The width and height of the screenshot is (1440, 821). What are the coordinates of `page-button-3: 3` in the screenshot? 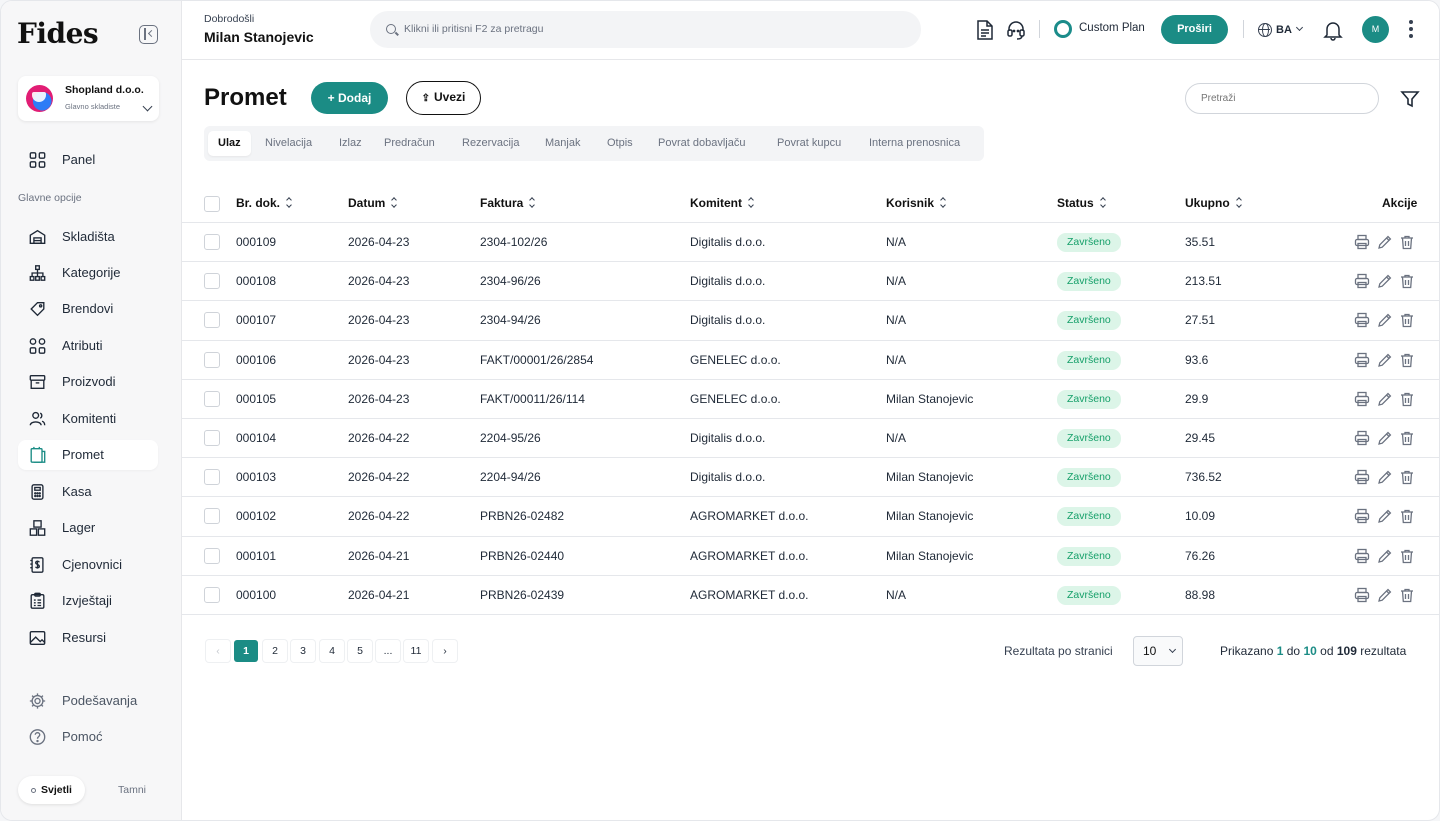 It's located at (303, 651).